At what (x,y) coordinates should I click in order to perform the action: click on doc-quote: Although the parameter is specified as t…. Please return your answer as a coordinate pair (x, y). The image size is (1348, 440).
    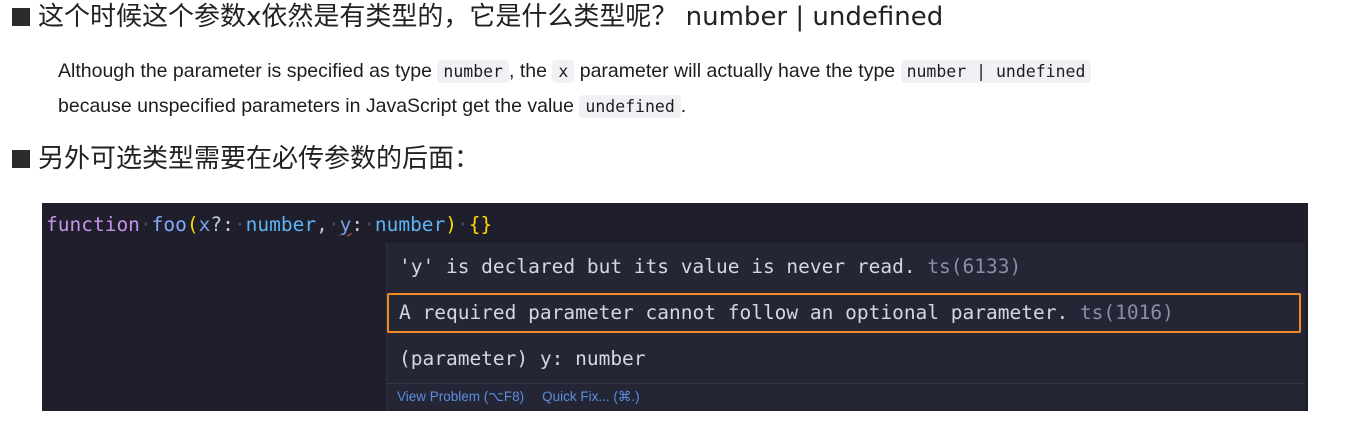
    Looking at the image, I should click on (683, 89).